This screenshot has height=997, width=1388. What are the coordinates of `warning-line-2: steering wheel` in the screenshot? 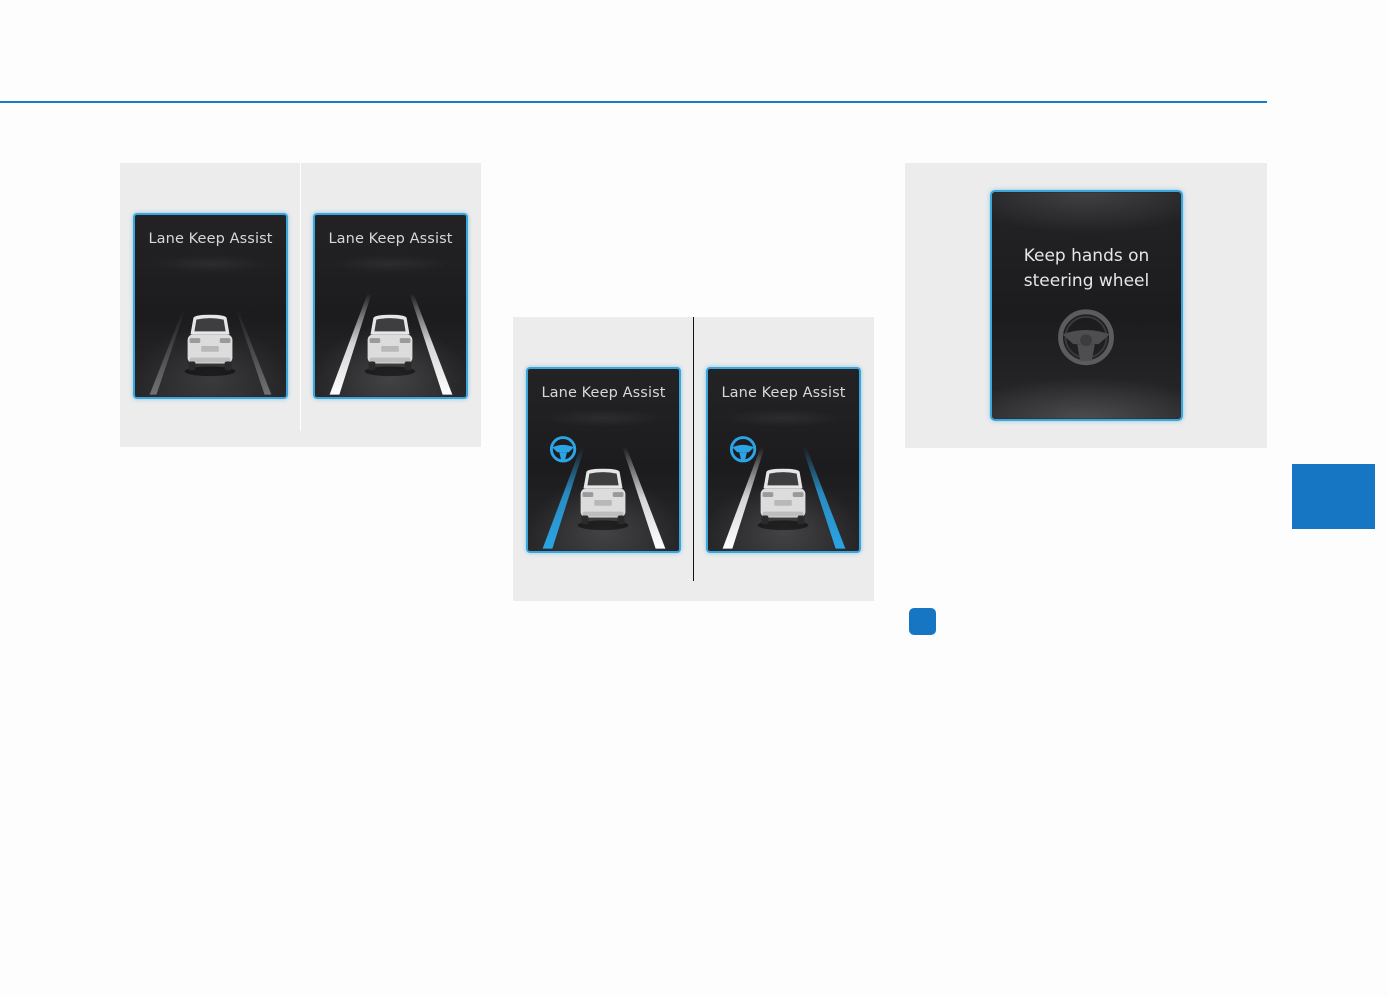 It's located at (1086, 281).